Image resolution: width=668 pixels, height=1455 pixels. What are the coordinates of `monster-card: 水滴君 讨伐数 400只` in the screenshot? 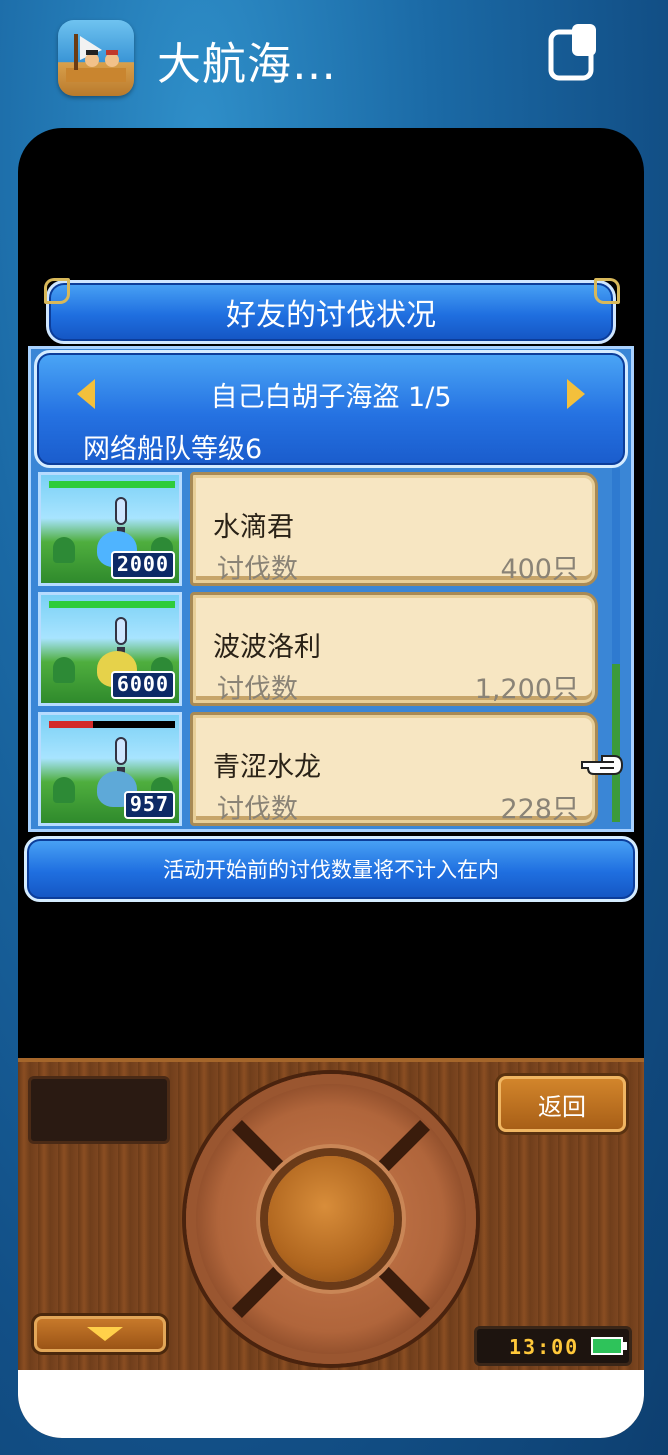 It's located at (394, 529).